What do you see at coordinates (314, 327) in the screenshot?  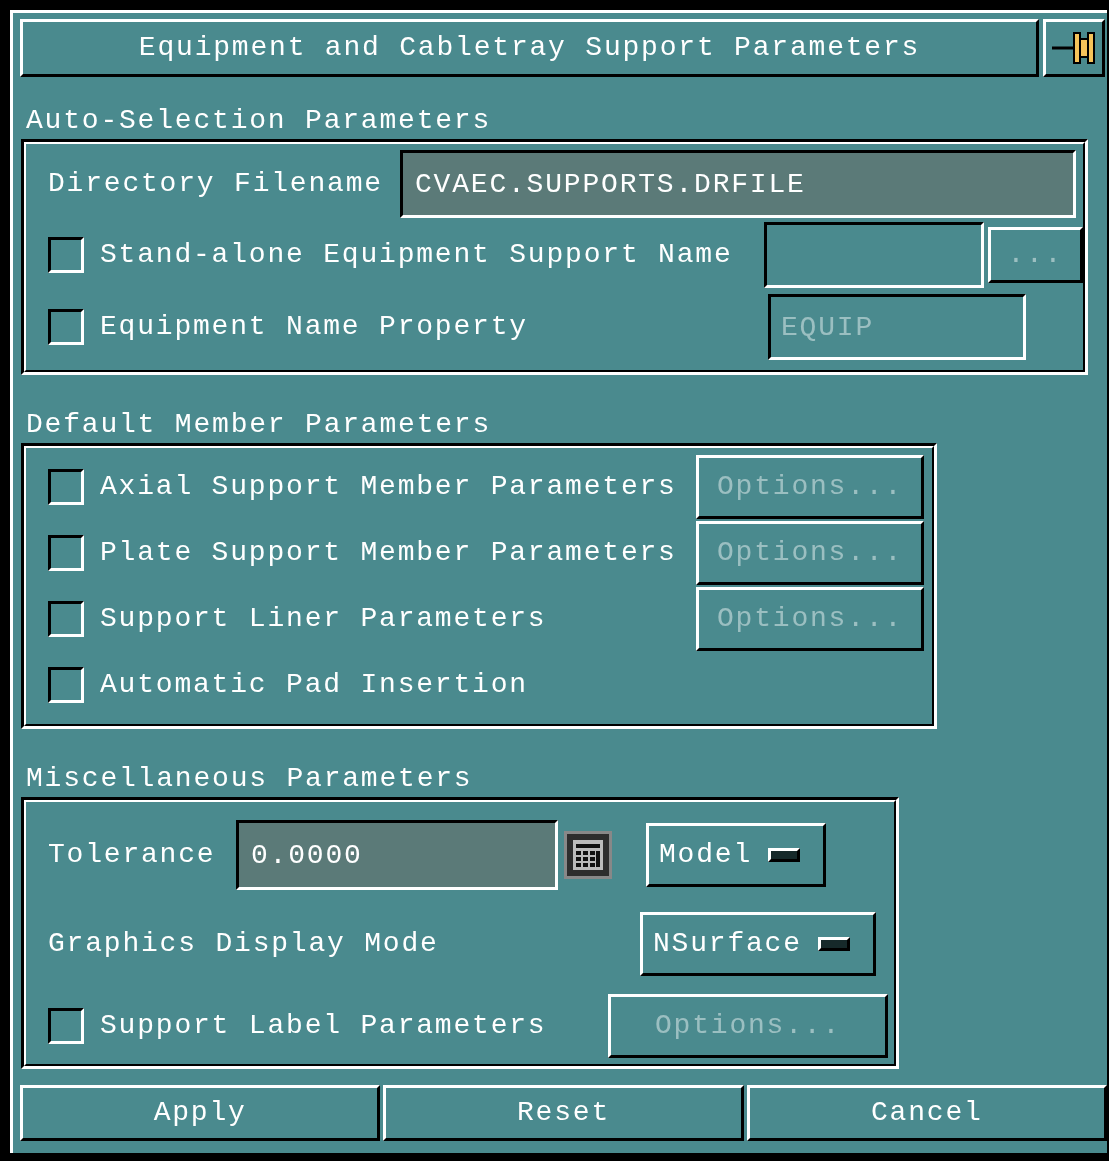 I see `checkbox-label: Equipment Name Property` at bounding box center [314, 327].